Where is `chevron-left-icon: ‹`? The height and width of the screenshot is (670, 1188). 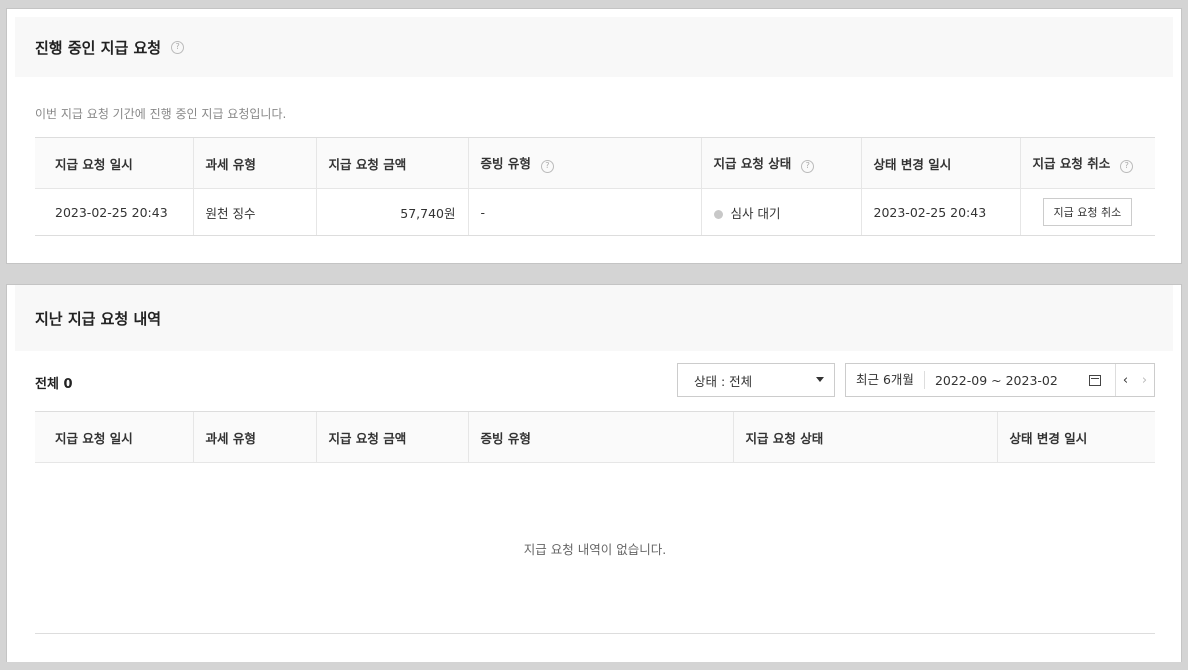
chevron-left-icon: ‹ is located at coordinates (1125, 380).